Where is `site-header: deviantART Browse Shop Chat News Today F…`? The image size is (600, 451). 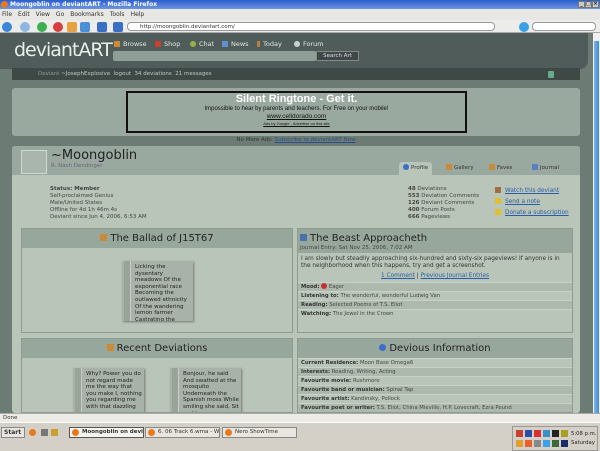 site-header: deviantART Browse Shop Chat News Today F… is located at coordinates (294, 51).